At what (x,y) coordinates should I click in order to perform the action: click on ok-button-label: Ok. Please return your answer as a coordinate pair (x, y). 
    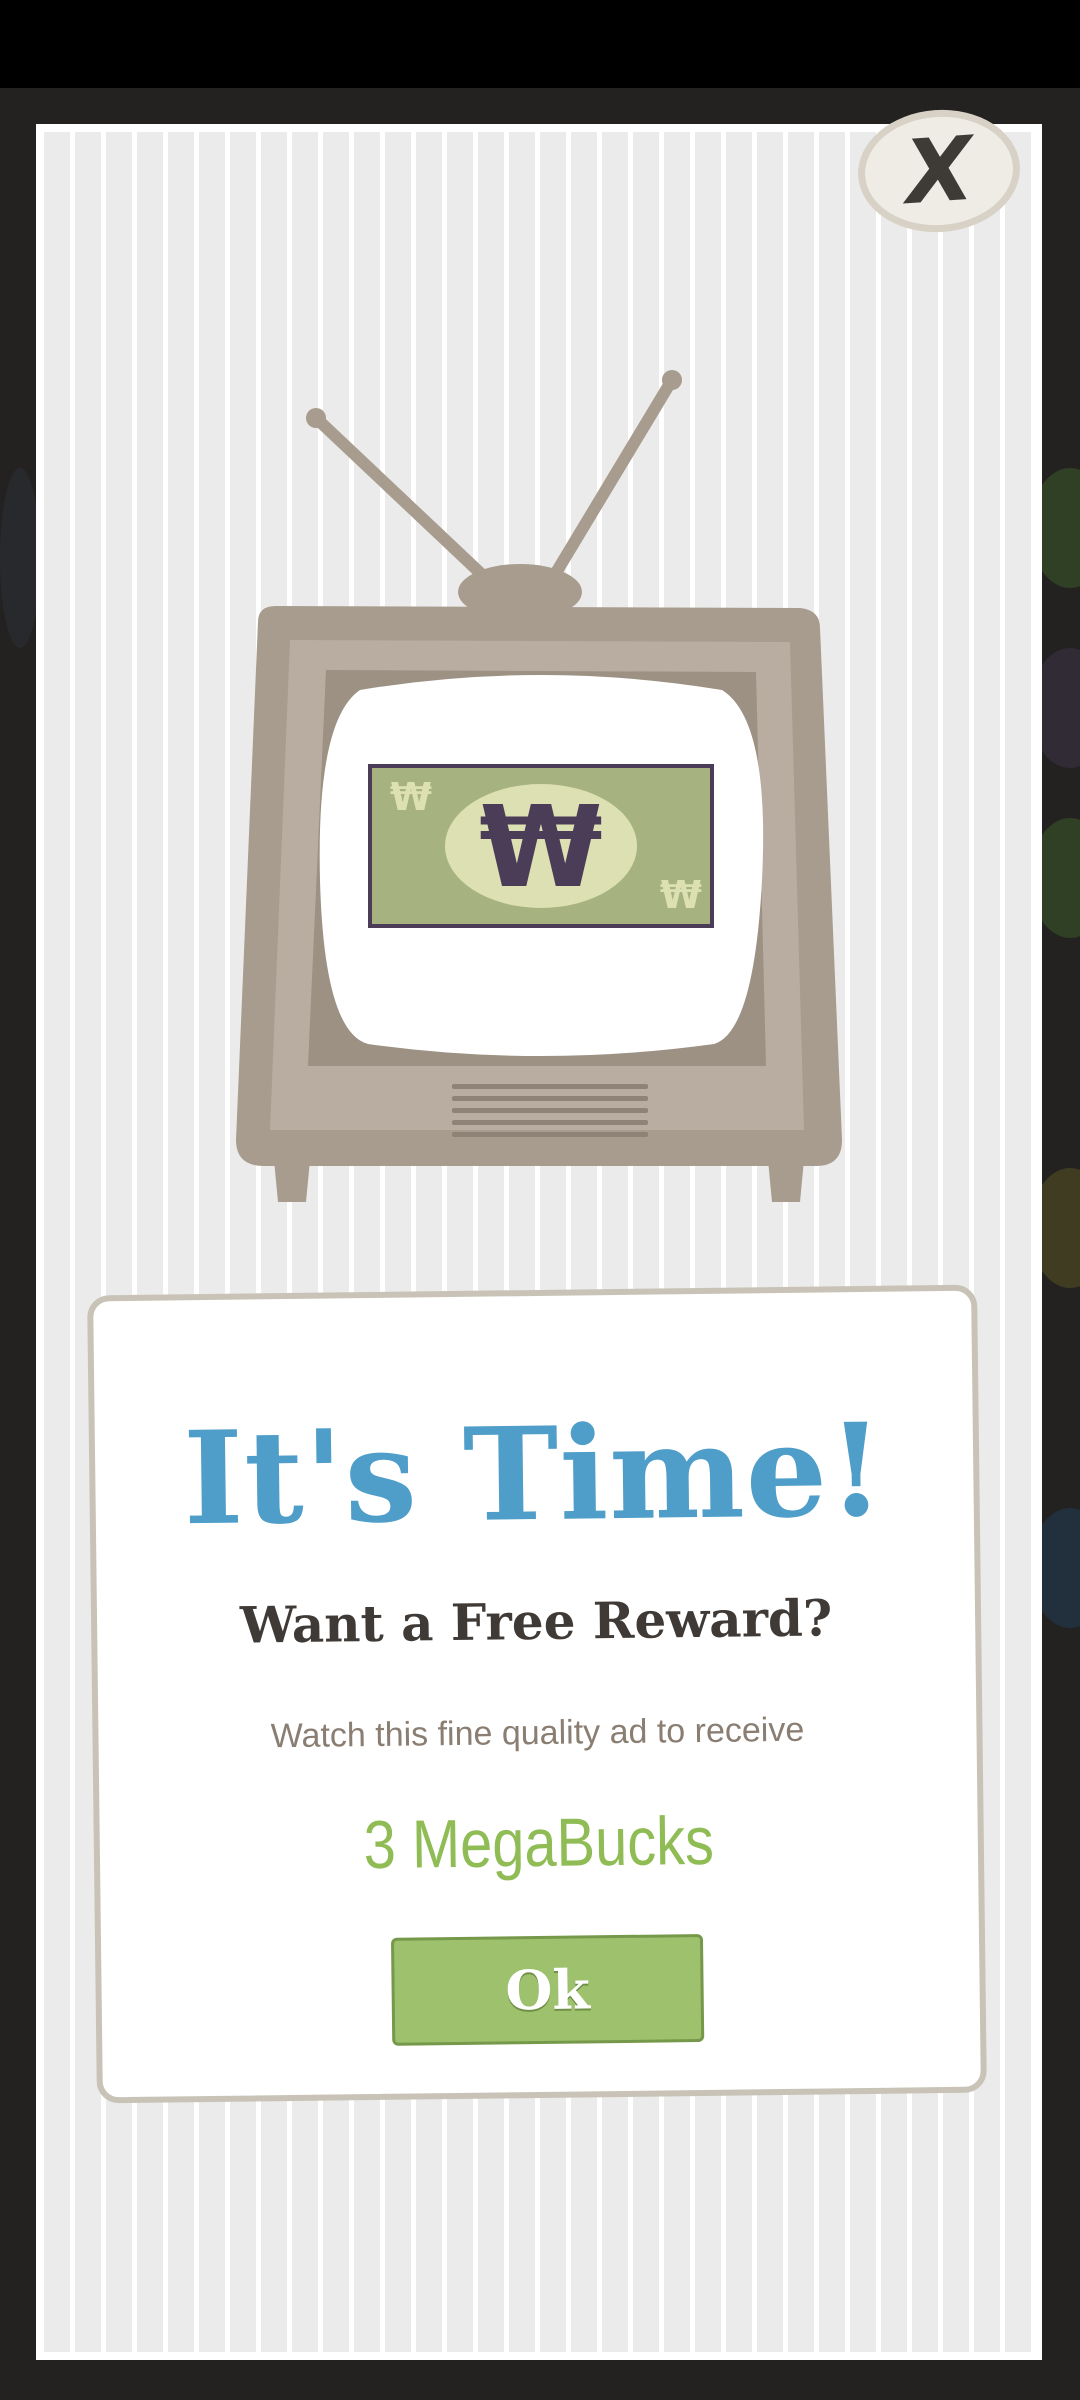
    Looking at the image, I should click on (547, 1990).